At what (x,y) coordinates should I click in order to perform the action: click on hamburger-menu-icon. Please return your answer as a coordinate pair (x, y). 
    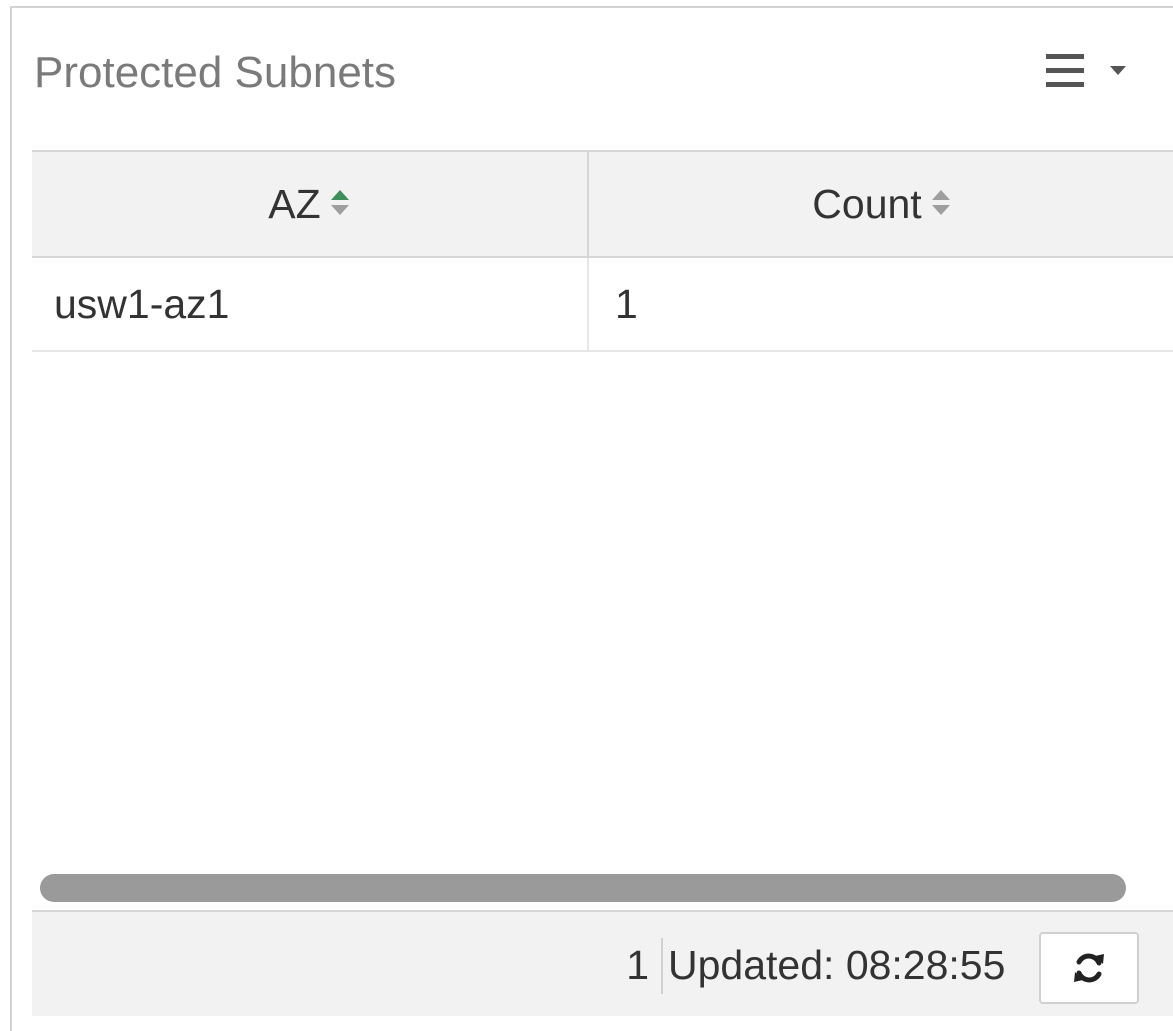
    Looking at the image, I should click on (1086, 70).